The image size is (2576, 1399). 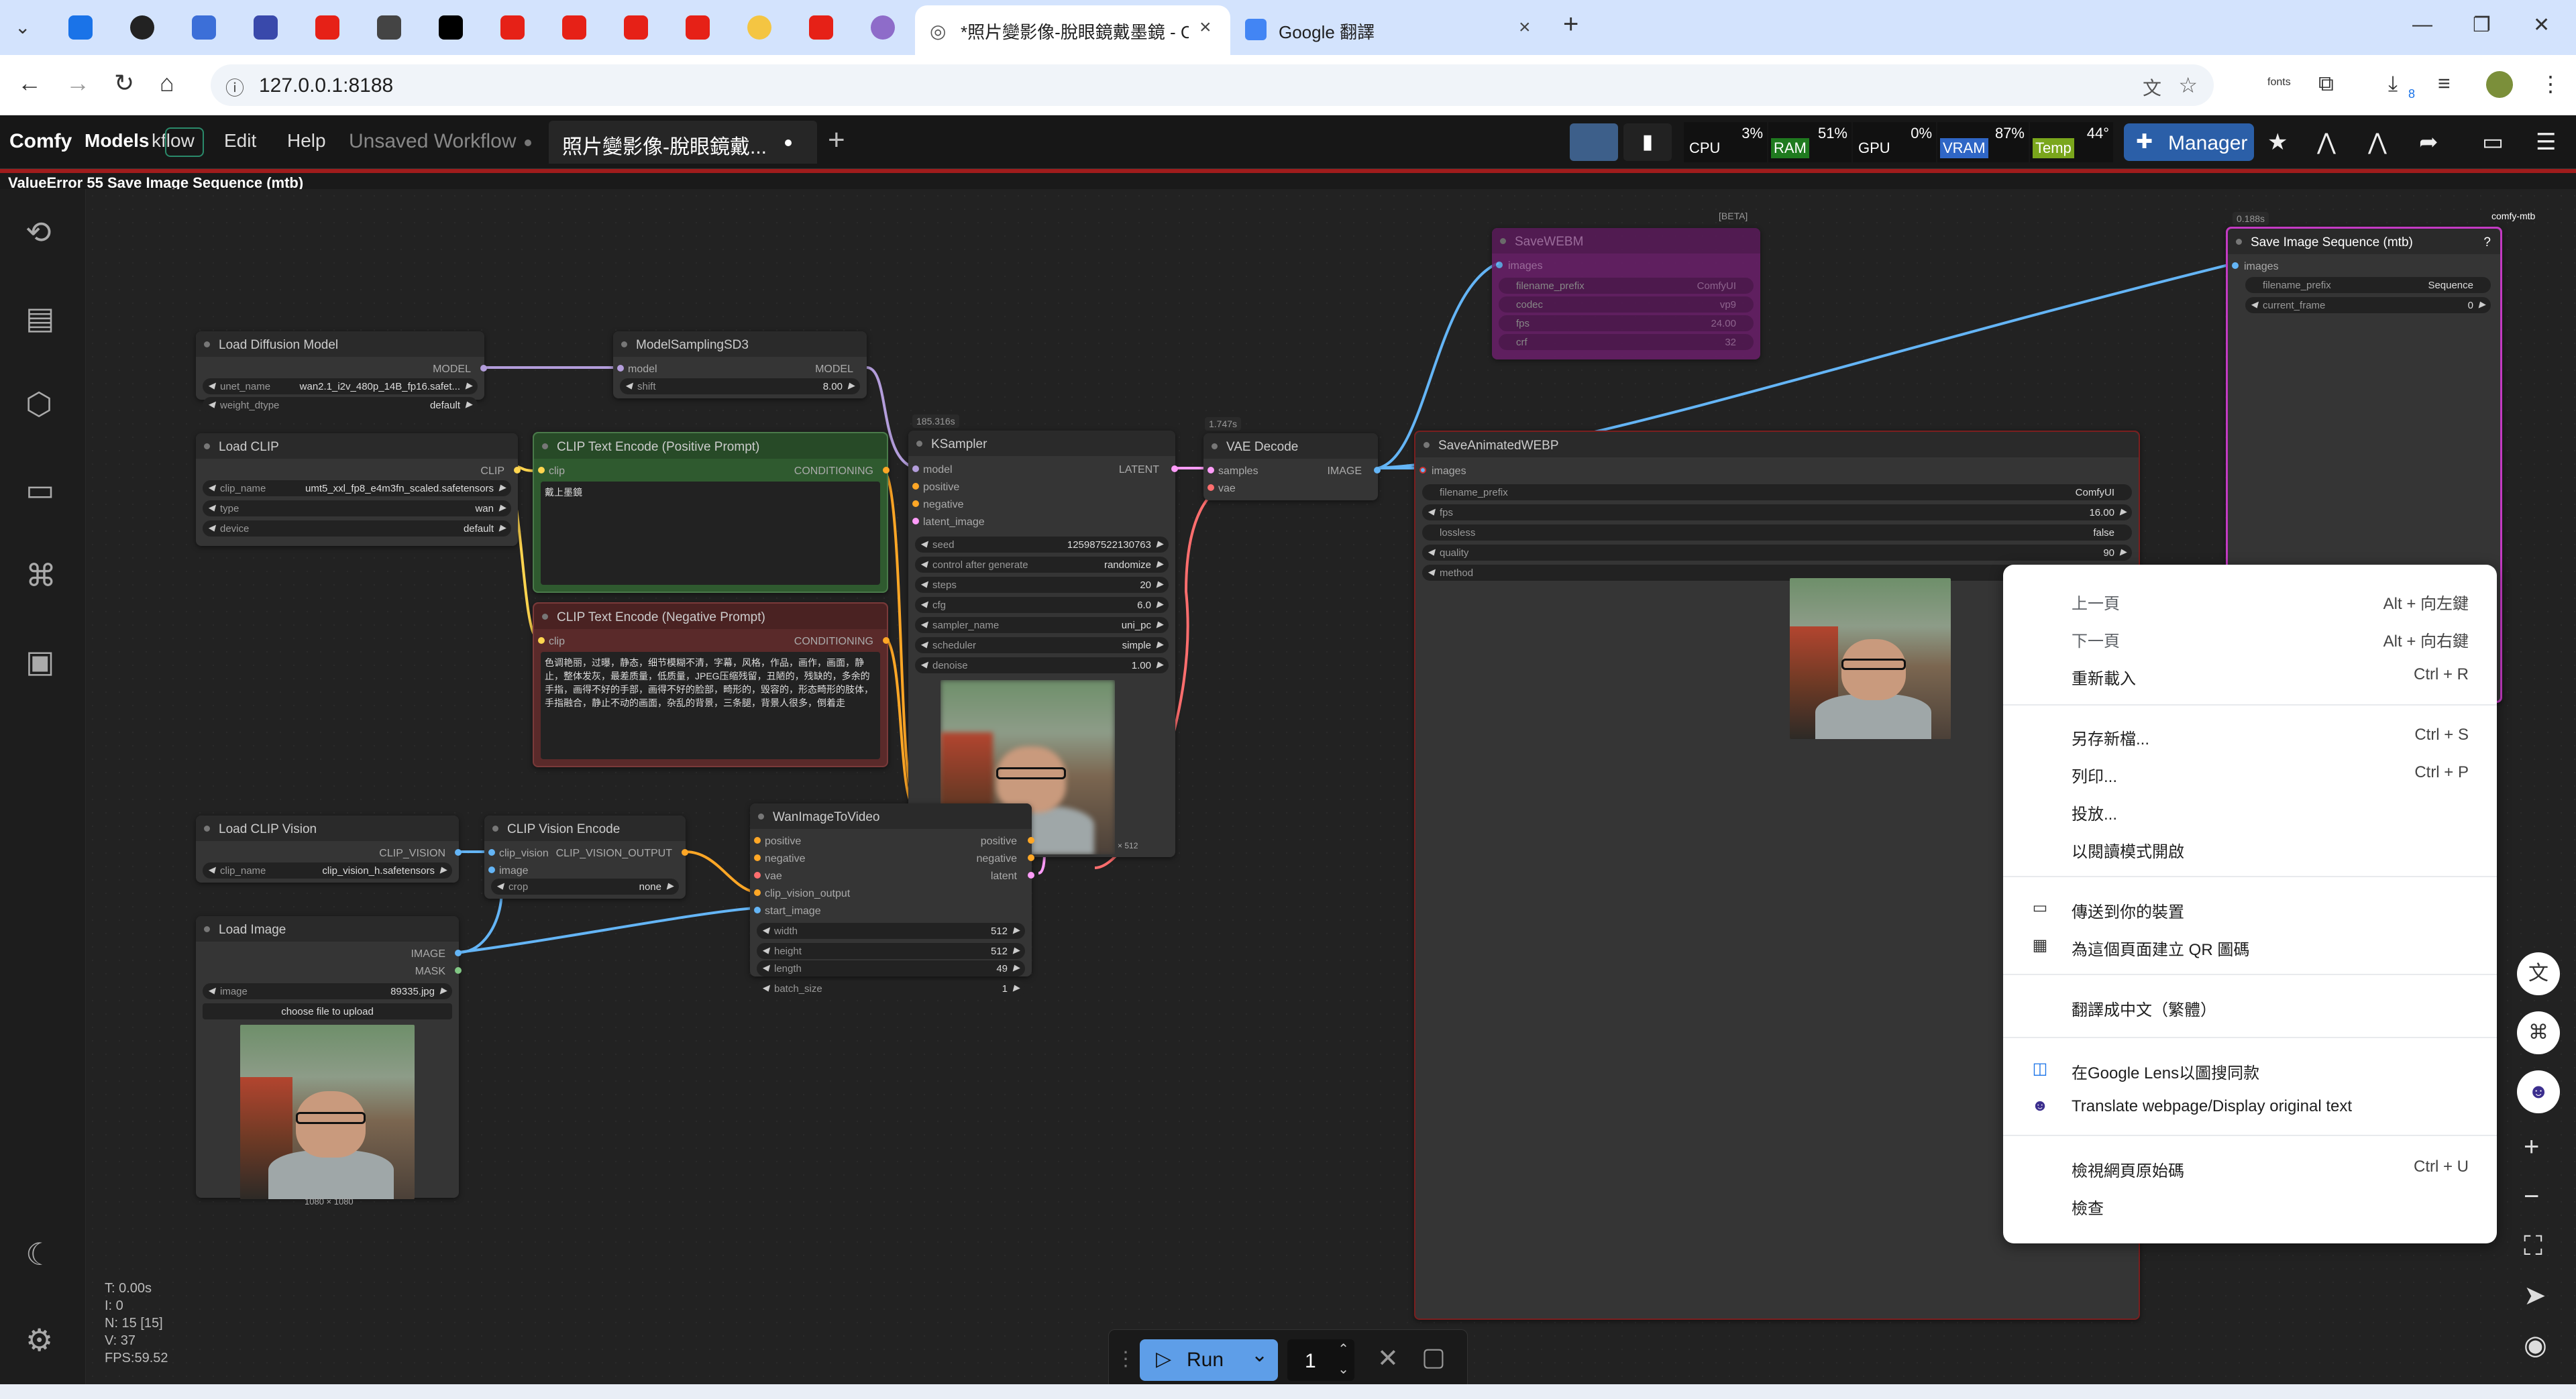 I want to click on node-title-bar: Load CLIP Vision, so click(x=327, y=828).